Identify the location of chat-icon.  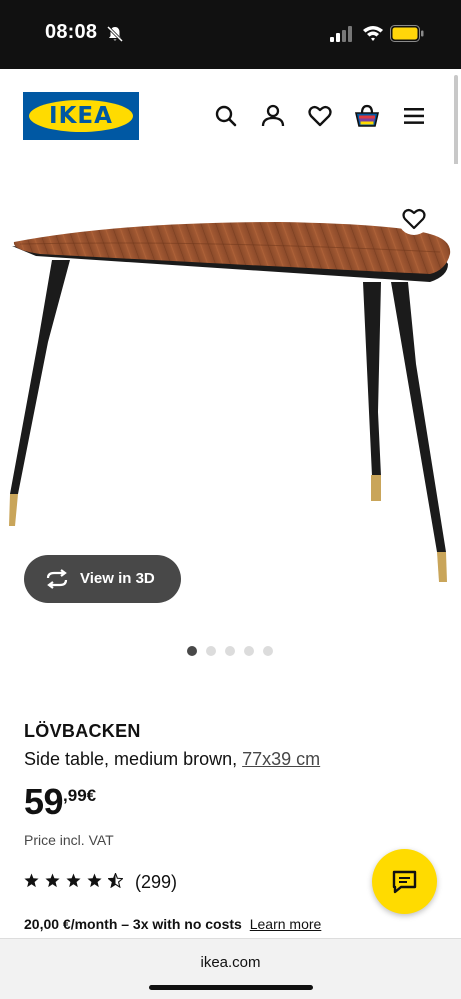
(404, 882).